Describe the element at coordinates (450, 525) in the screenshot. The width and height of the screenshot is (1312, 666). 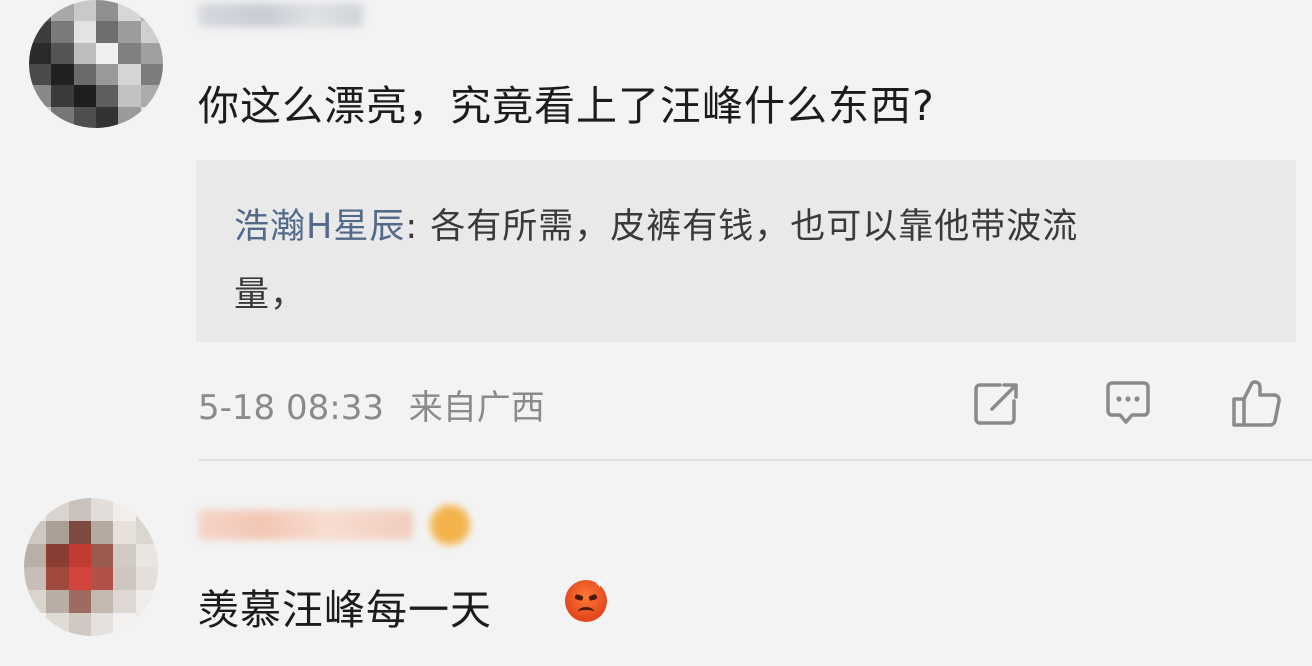
I see `vip-badge-icon` at that location.